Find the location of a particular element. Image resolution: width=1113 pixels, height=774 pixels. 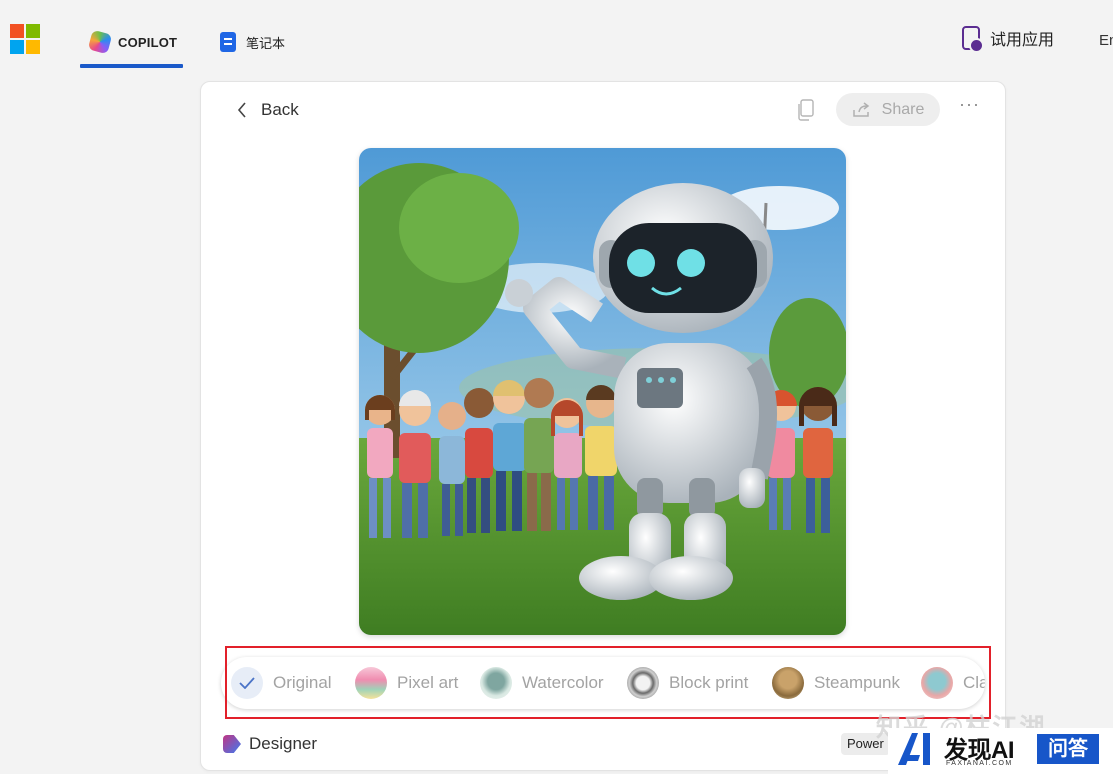

faxianai-qa-badge: 问答 is located at coordinates (1068, 749).